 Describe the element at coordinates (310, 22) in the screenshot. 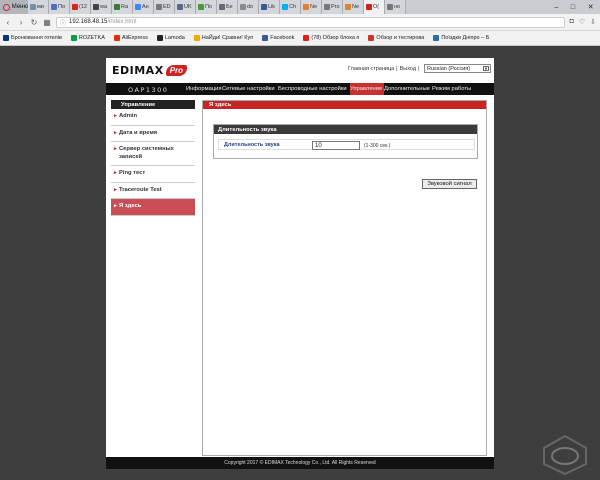

I see `url-field: ⓘ 192.168.48.15/index.html` at that location.